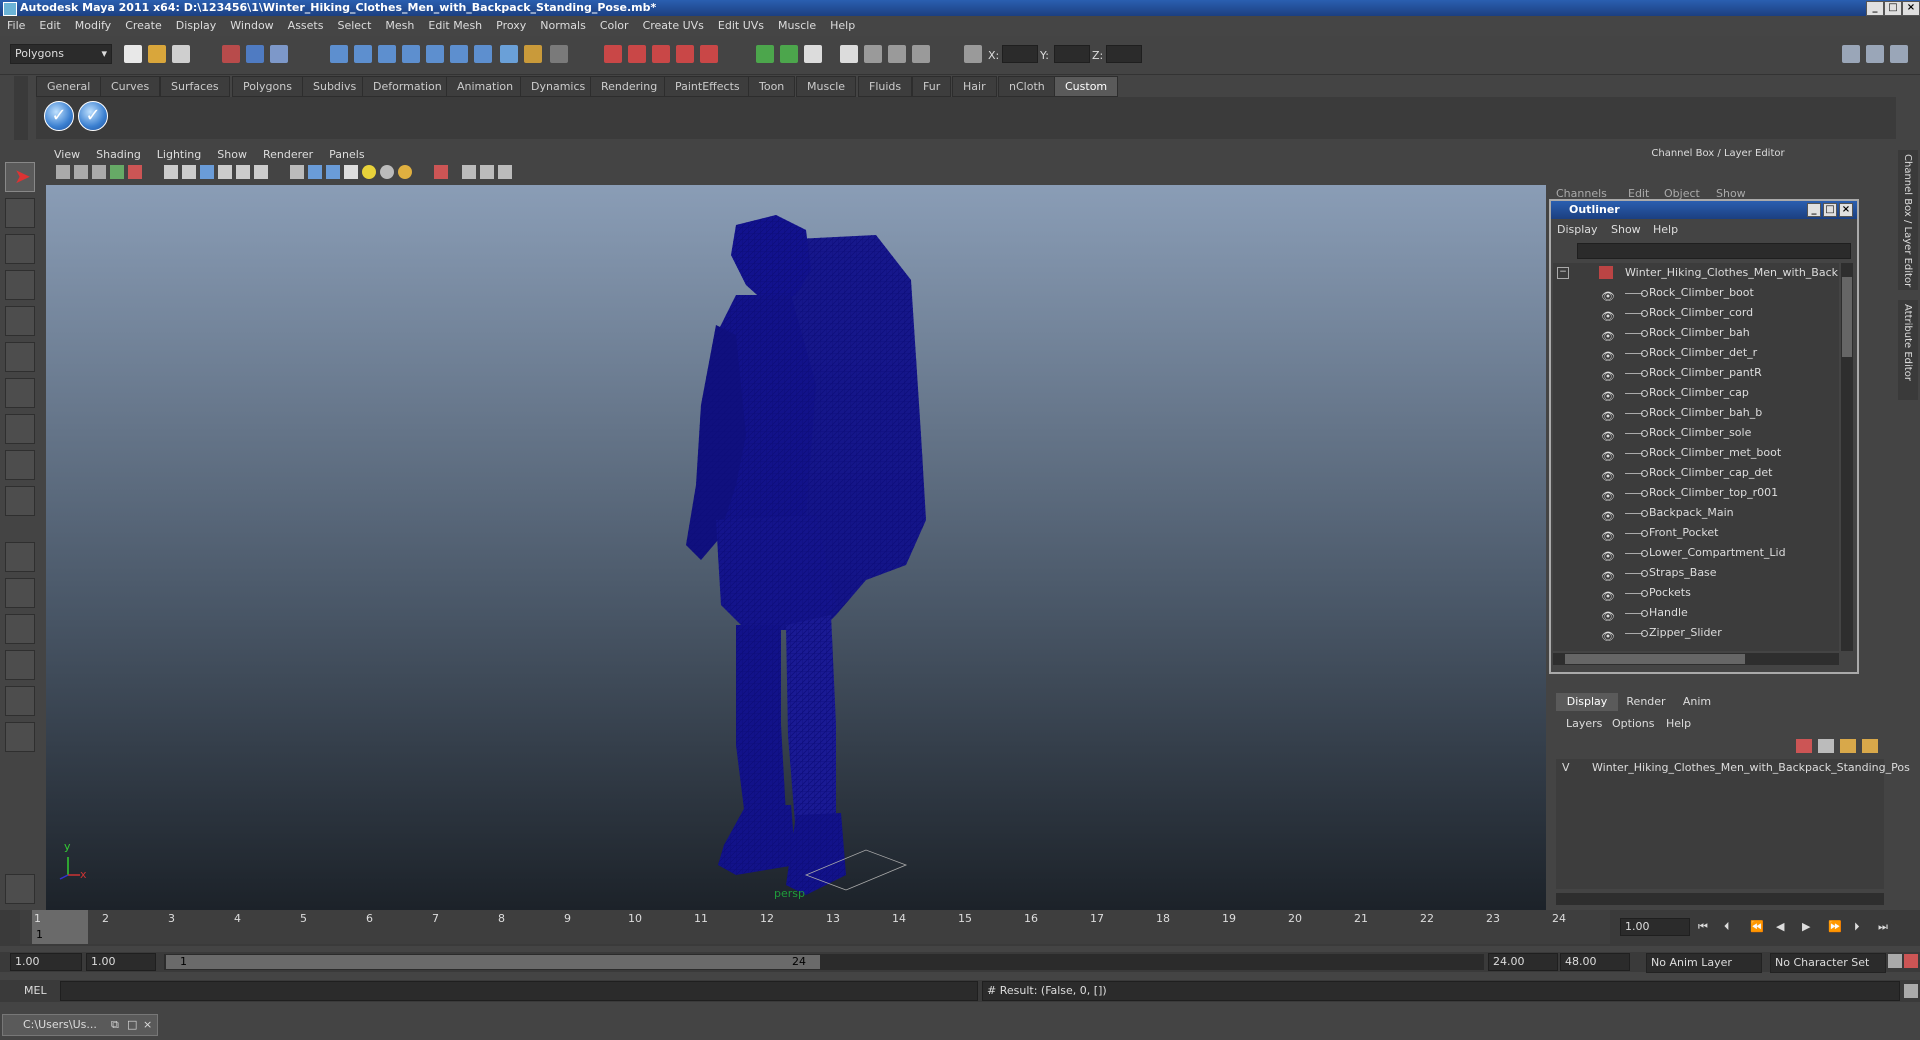 The height and width of the screenshot is (1040, 1920). I want to click on select-by-component-icon, so click(279, 54).